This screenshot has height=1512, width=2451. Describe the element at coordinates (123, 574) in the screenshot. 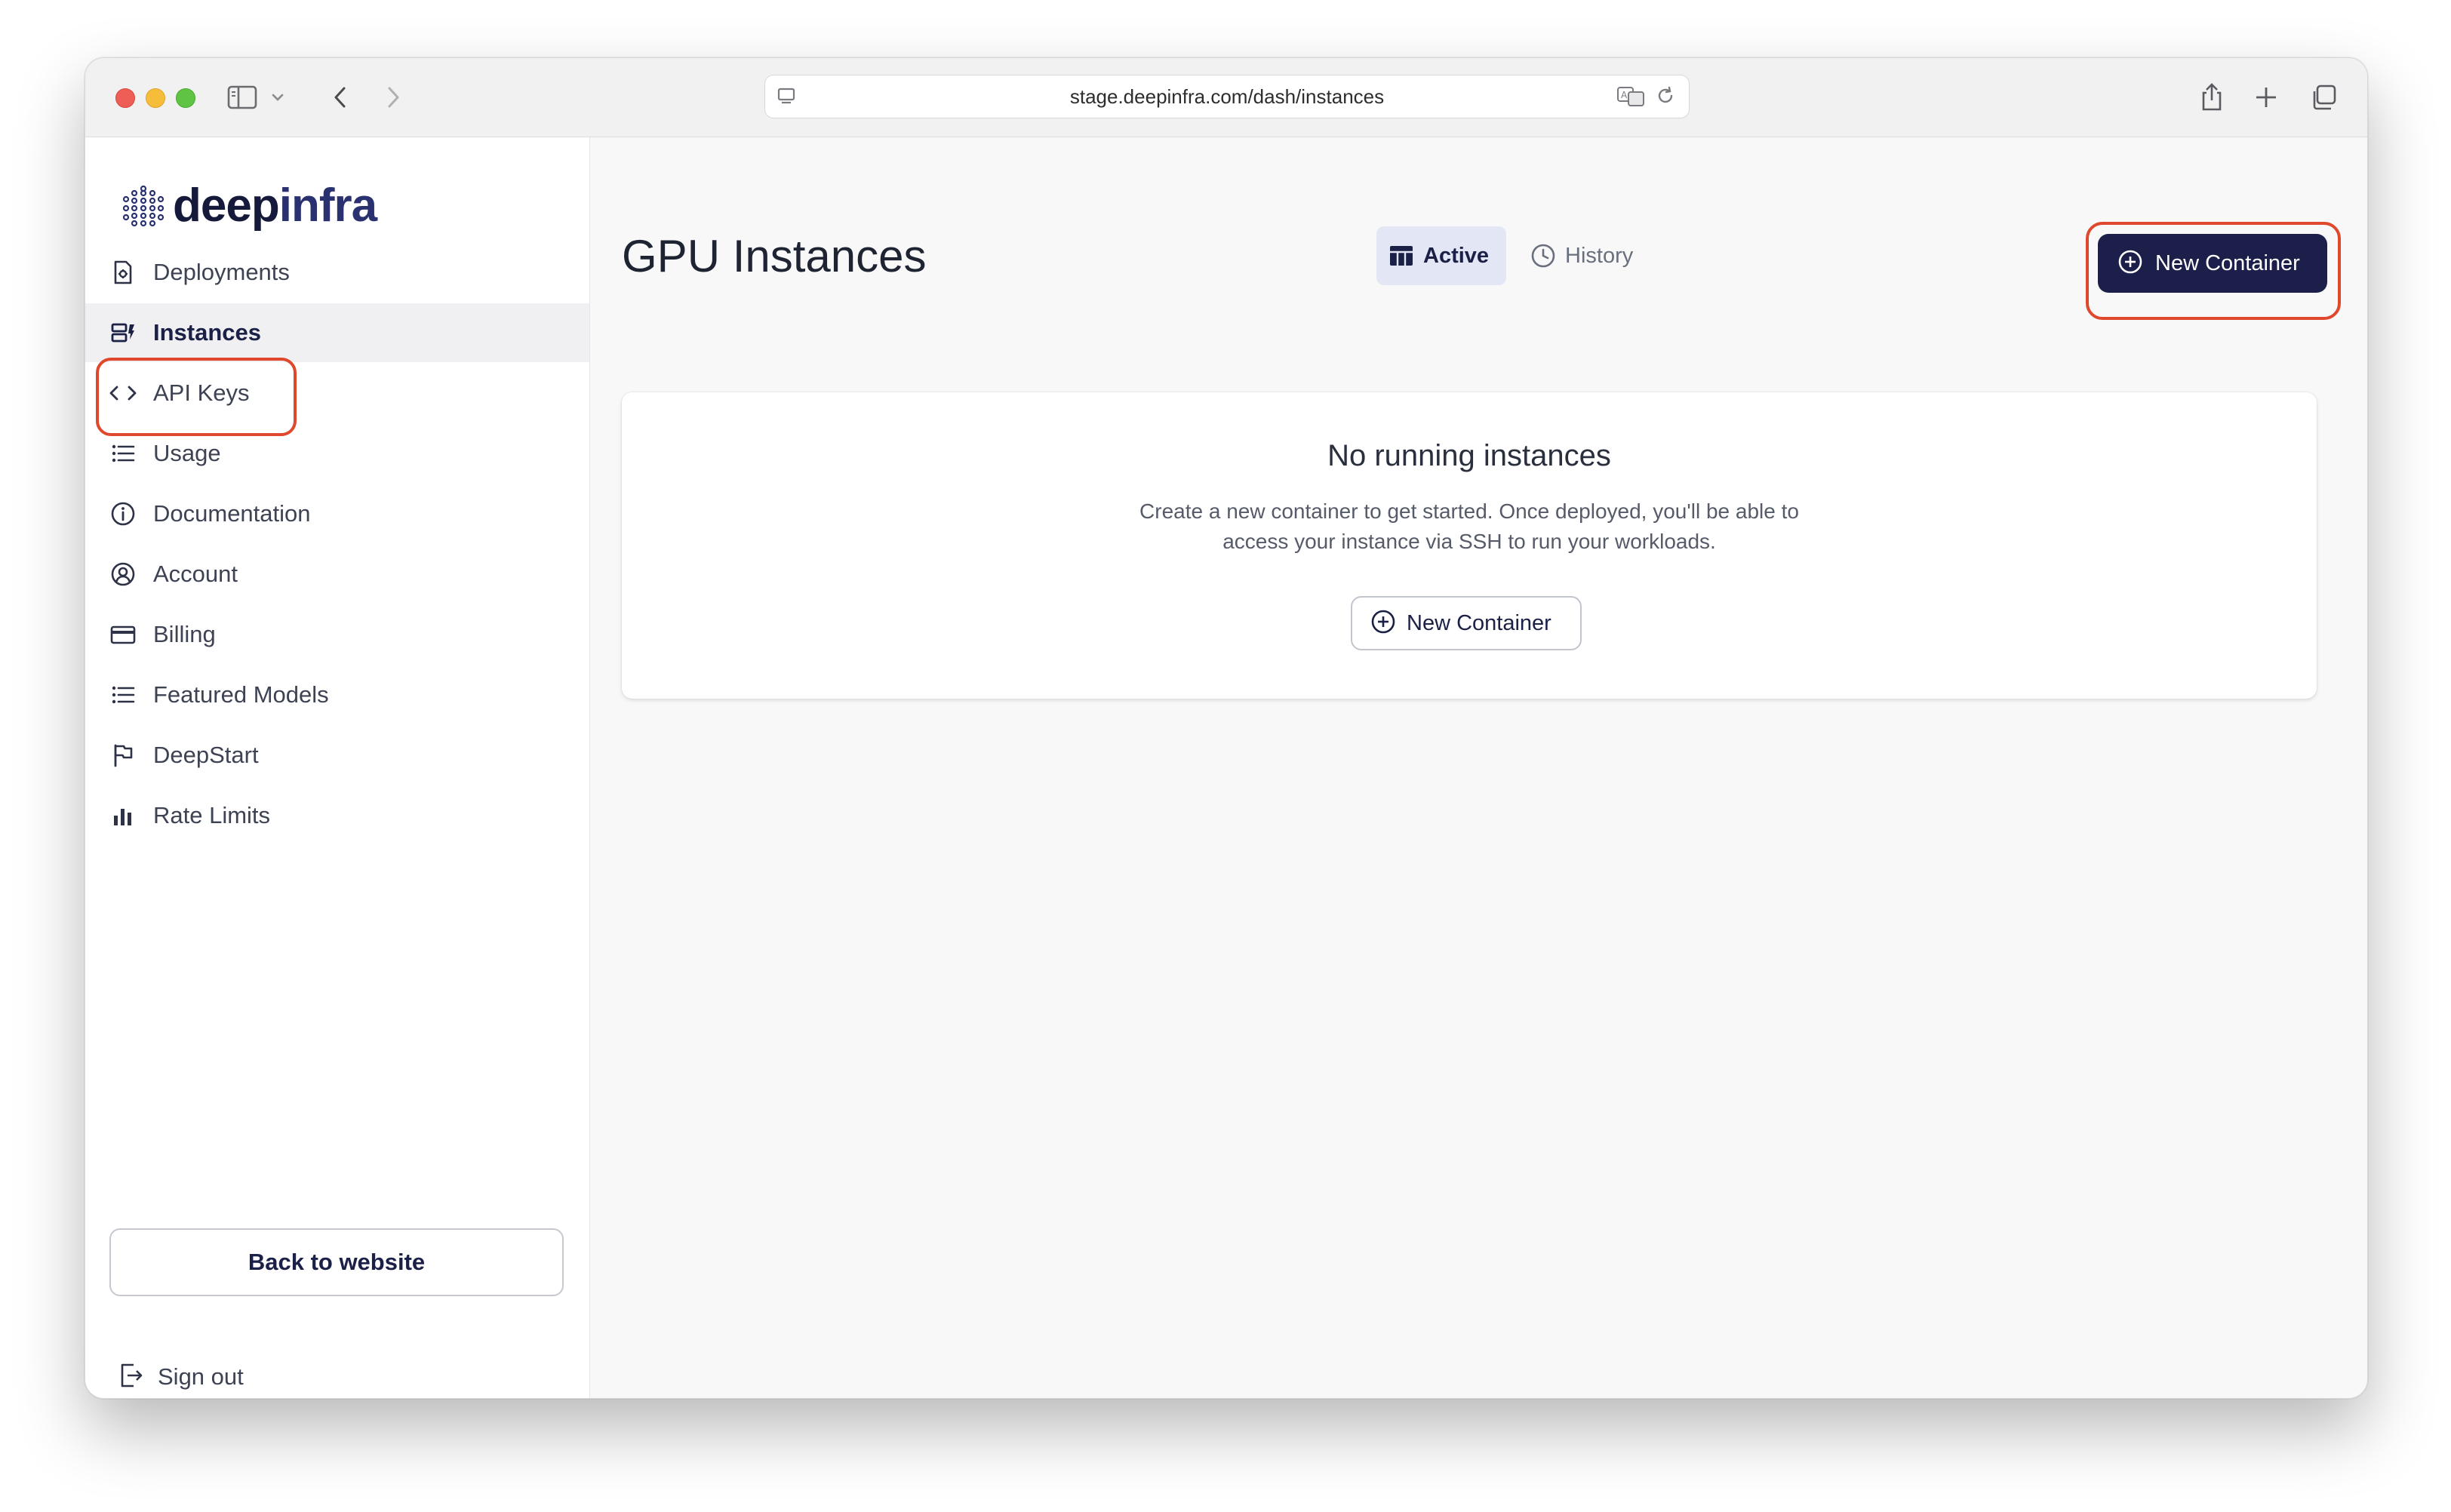

I see `user-circle-icon` at that location.